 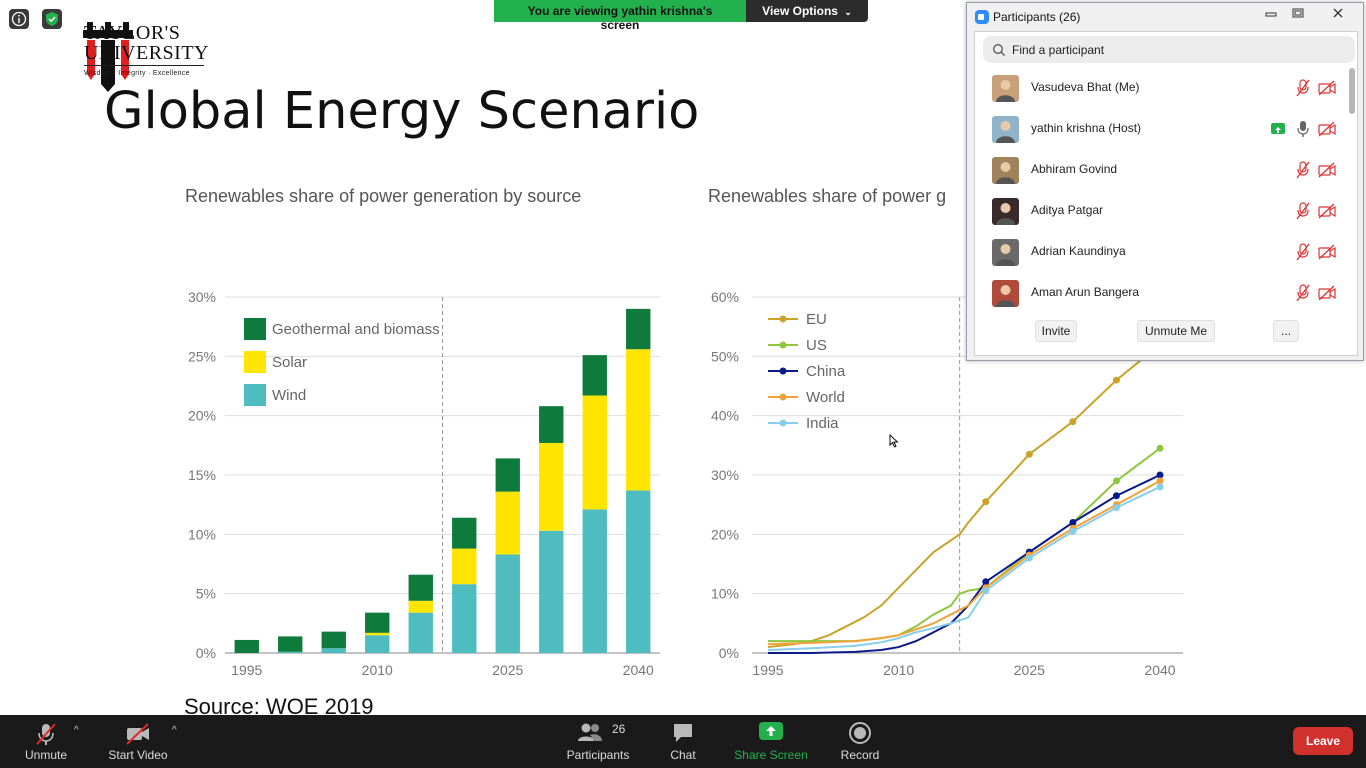 What do you see at coordinates (1338, 15) in the screenshot?
I see `close-button` at bounding box center [1338, 15].